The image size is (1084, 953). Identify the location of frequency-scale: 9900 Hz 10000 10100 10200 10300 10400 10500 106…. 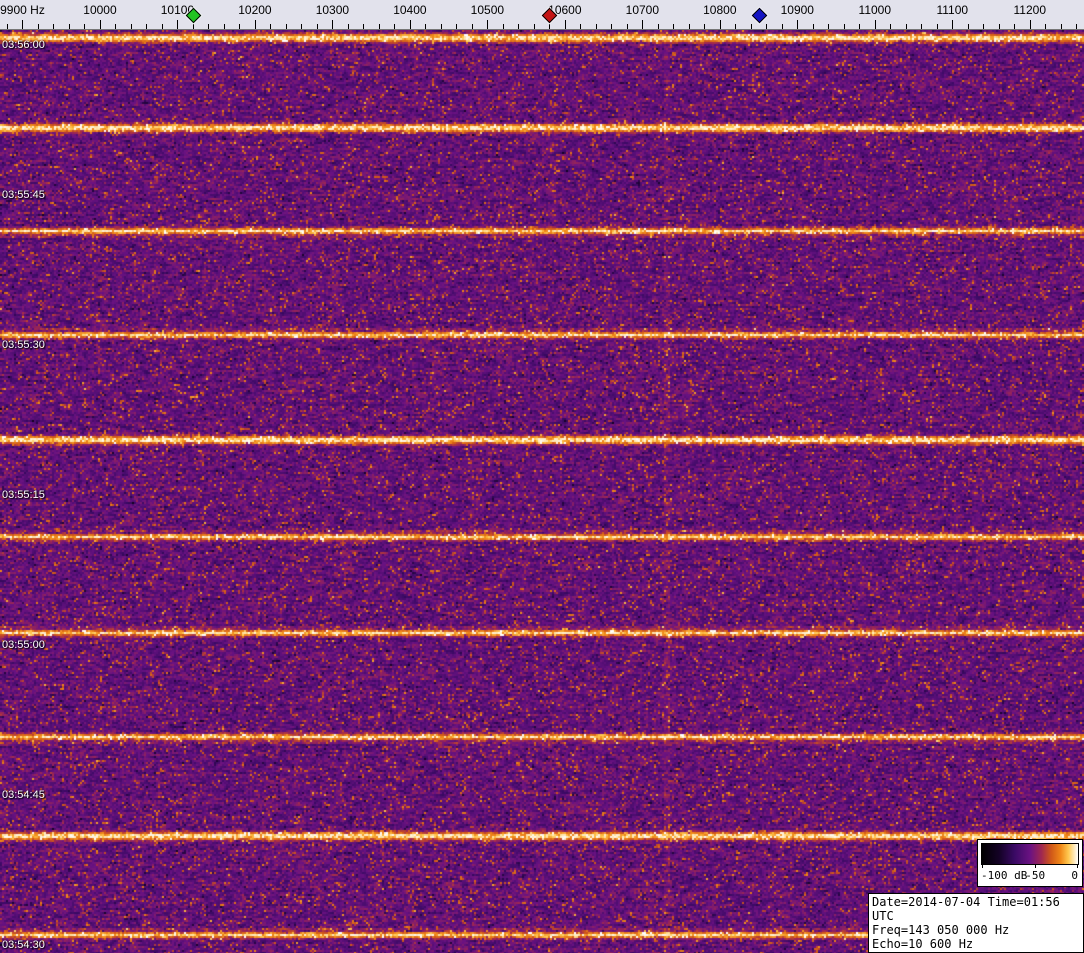
(542, 15).